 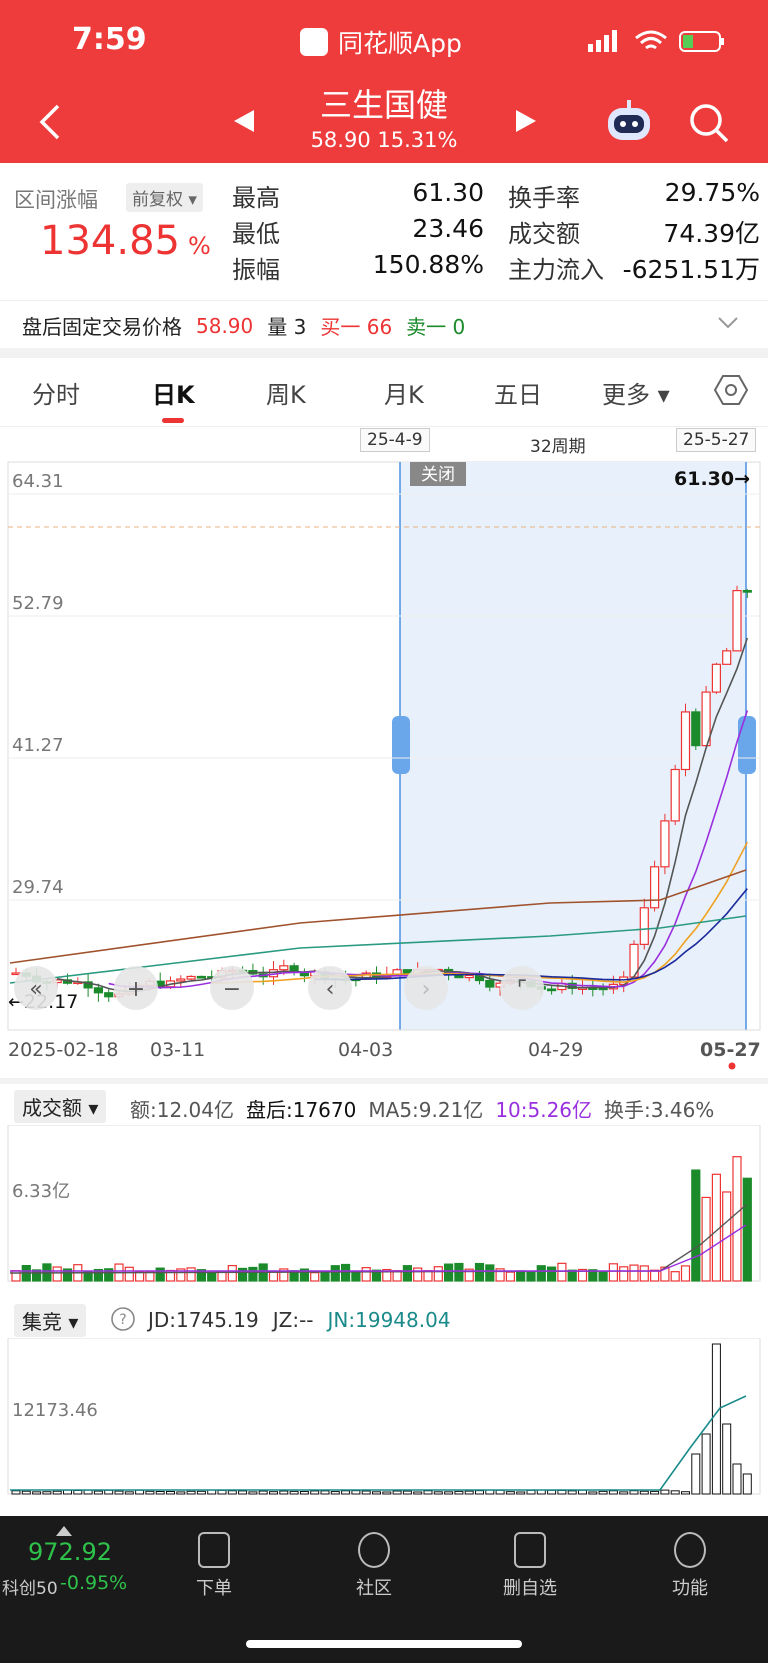 I want to click on tab-weekly: 周K, so click(x=286, y=392).